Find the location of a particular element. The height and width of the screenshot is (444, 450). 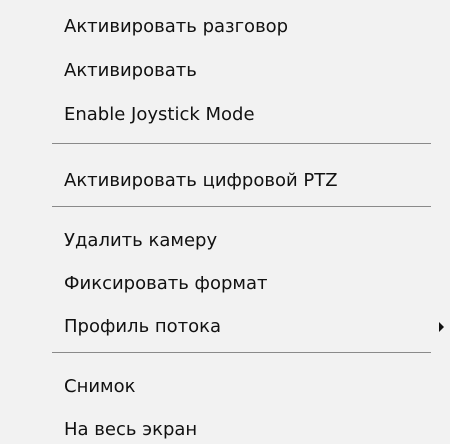

menu-item-label: Активировать разговор is located at coordinates (176, 26).